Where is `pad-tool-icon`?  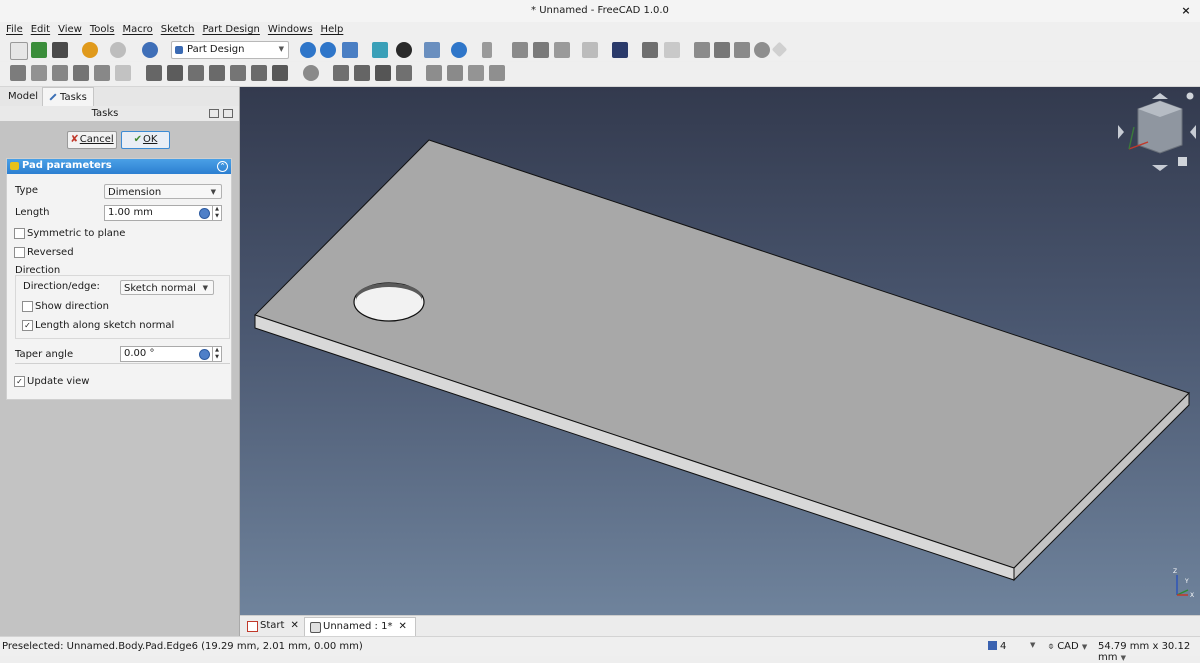 pad-tool-icon is located at coordinates (18, 73).